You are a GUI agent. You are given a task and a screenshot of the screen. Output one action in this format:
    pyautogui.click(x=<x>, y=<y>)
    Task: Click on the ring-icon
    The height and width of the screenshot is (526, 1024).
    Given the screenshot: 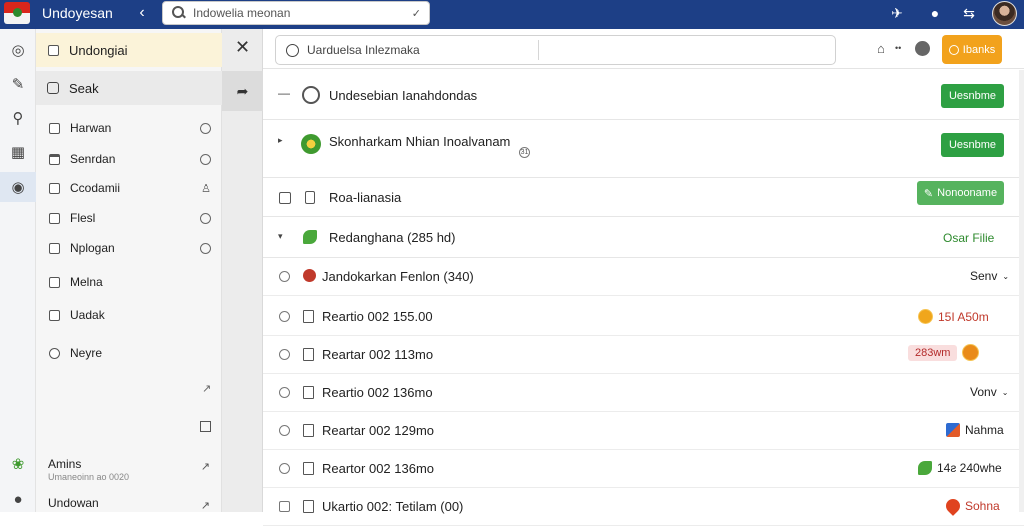 What is the action you would take?
    pyautogui.click(x=953, y=49)
    